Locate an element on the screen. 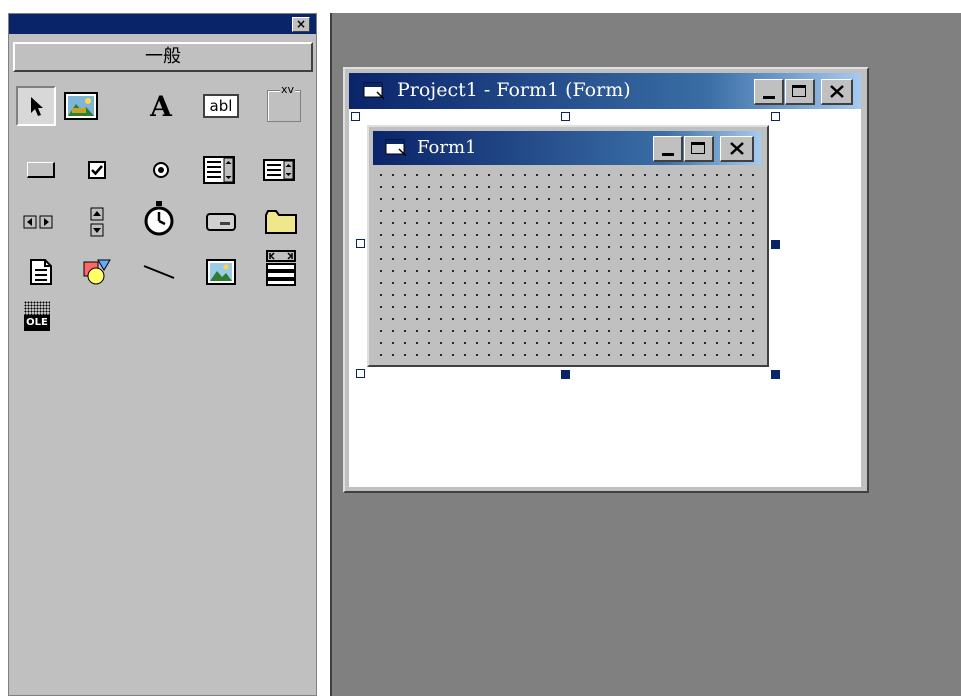 Image resolution: width=961 pixels, height=696 pixels. timer-icon is located at coordinates (159, 218).